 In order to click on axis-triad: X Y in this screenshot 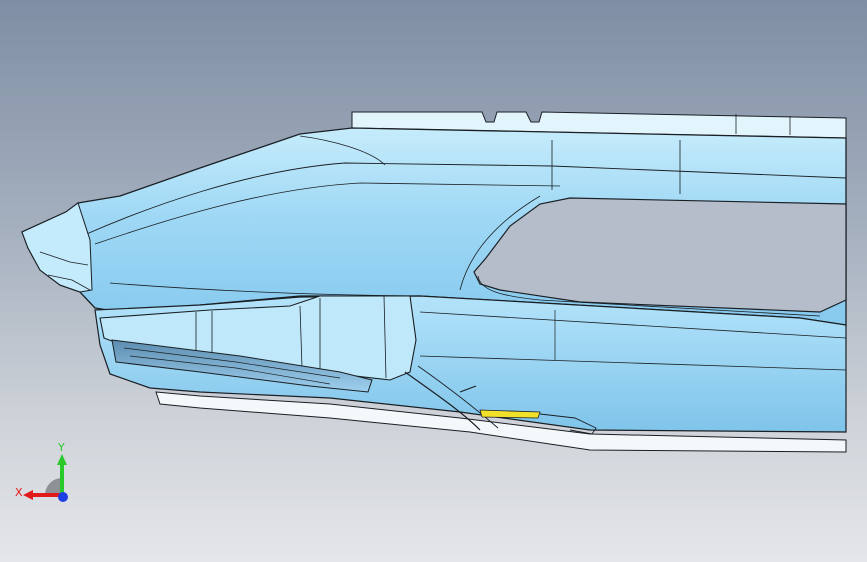, I will do `click(47, 475)`.